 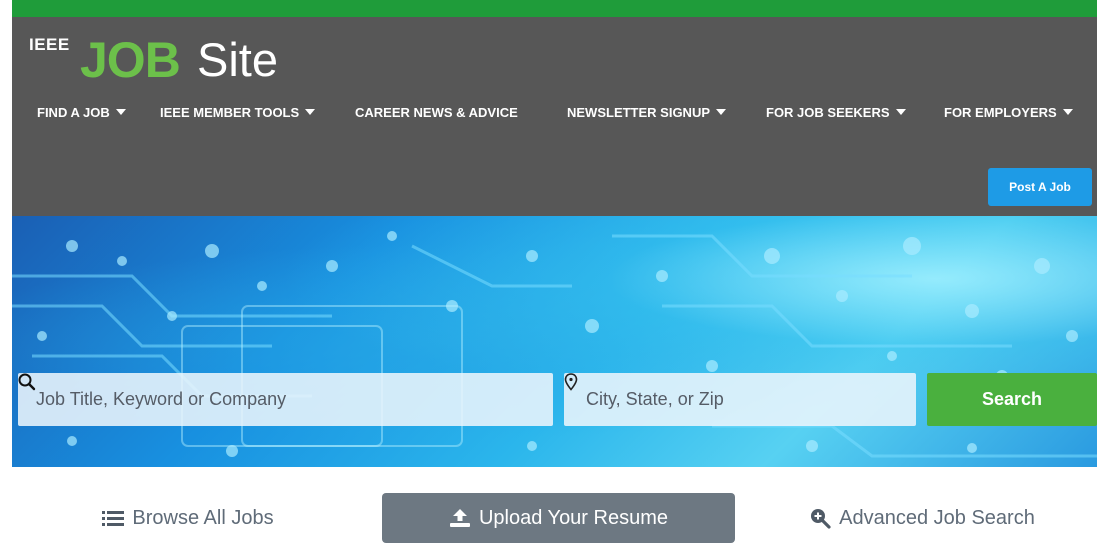 I want to click on logo-ieee-text: IEEE, so click(x=49, y=44).